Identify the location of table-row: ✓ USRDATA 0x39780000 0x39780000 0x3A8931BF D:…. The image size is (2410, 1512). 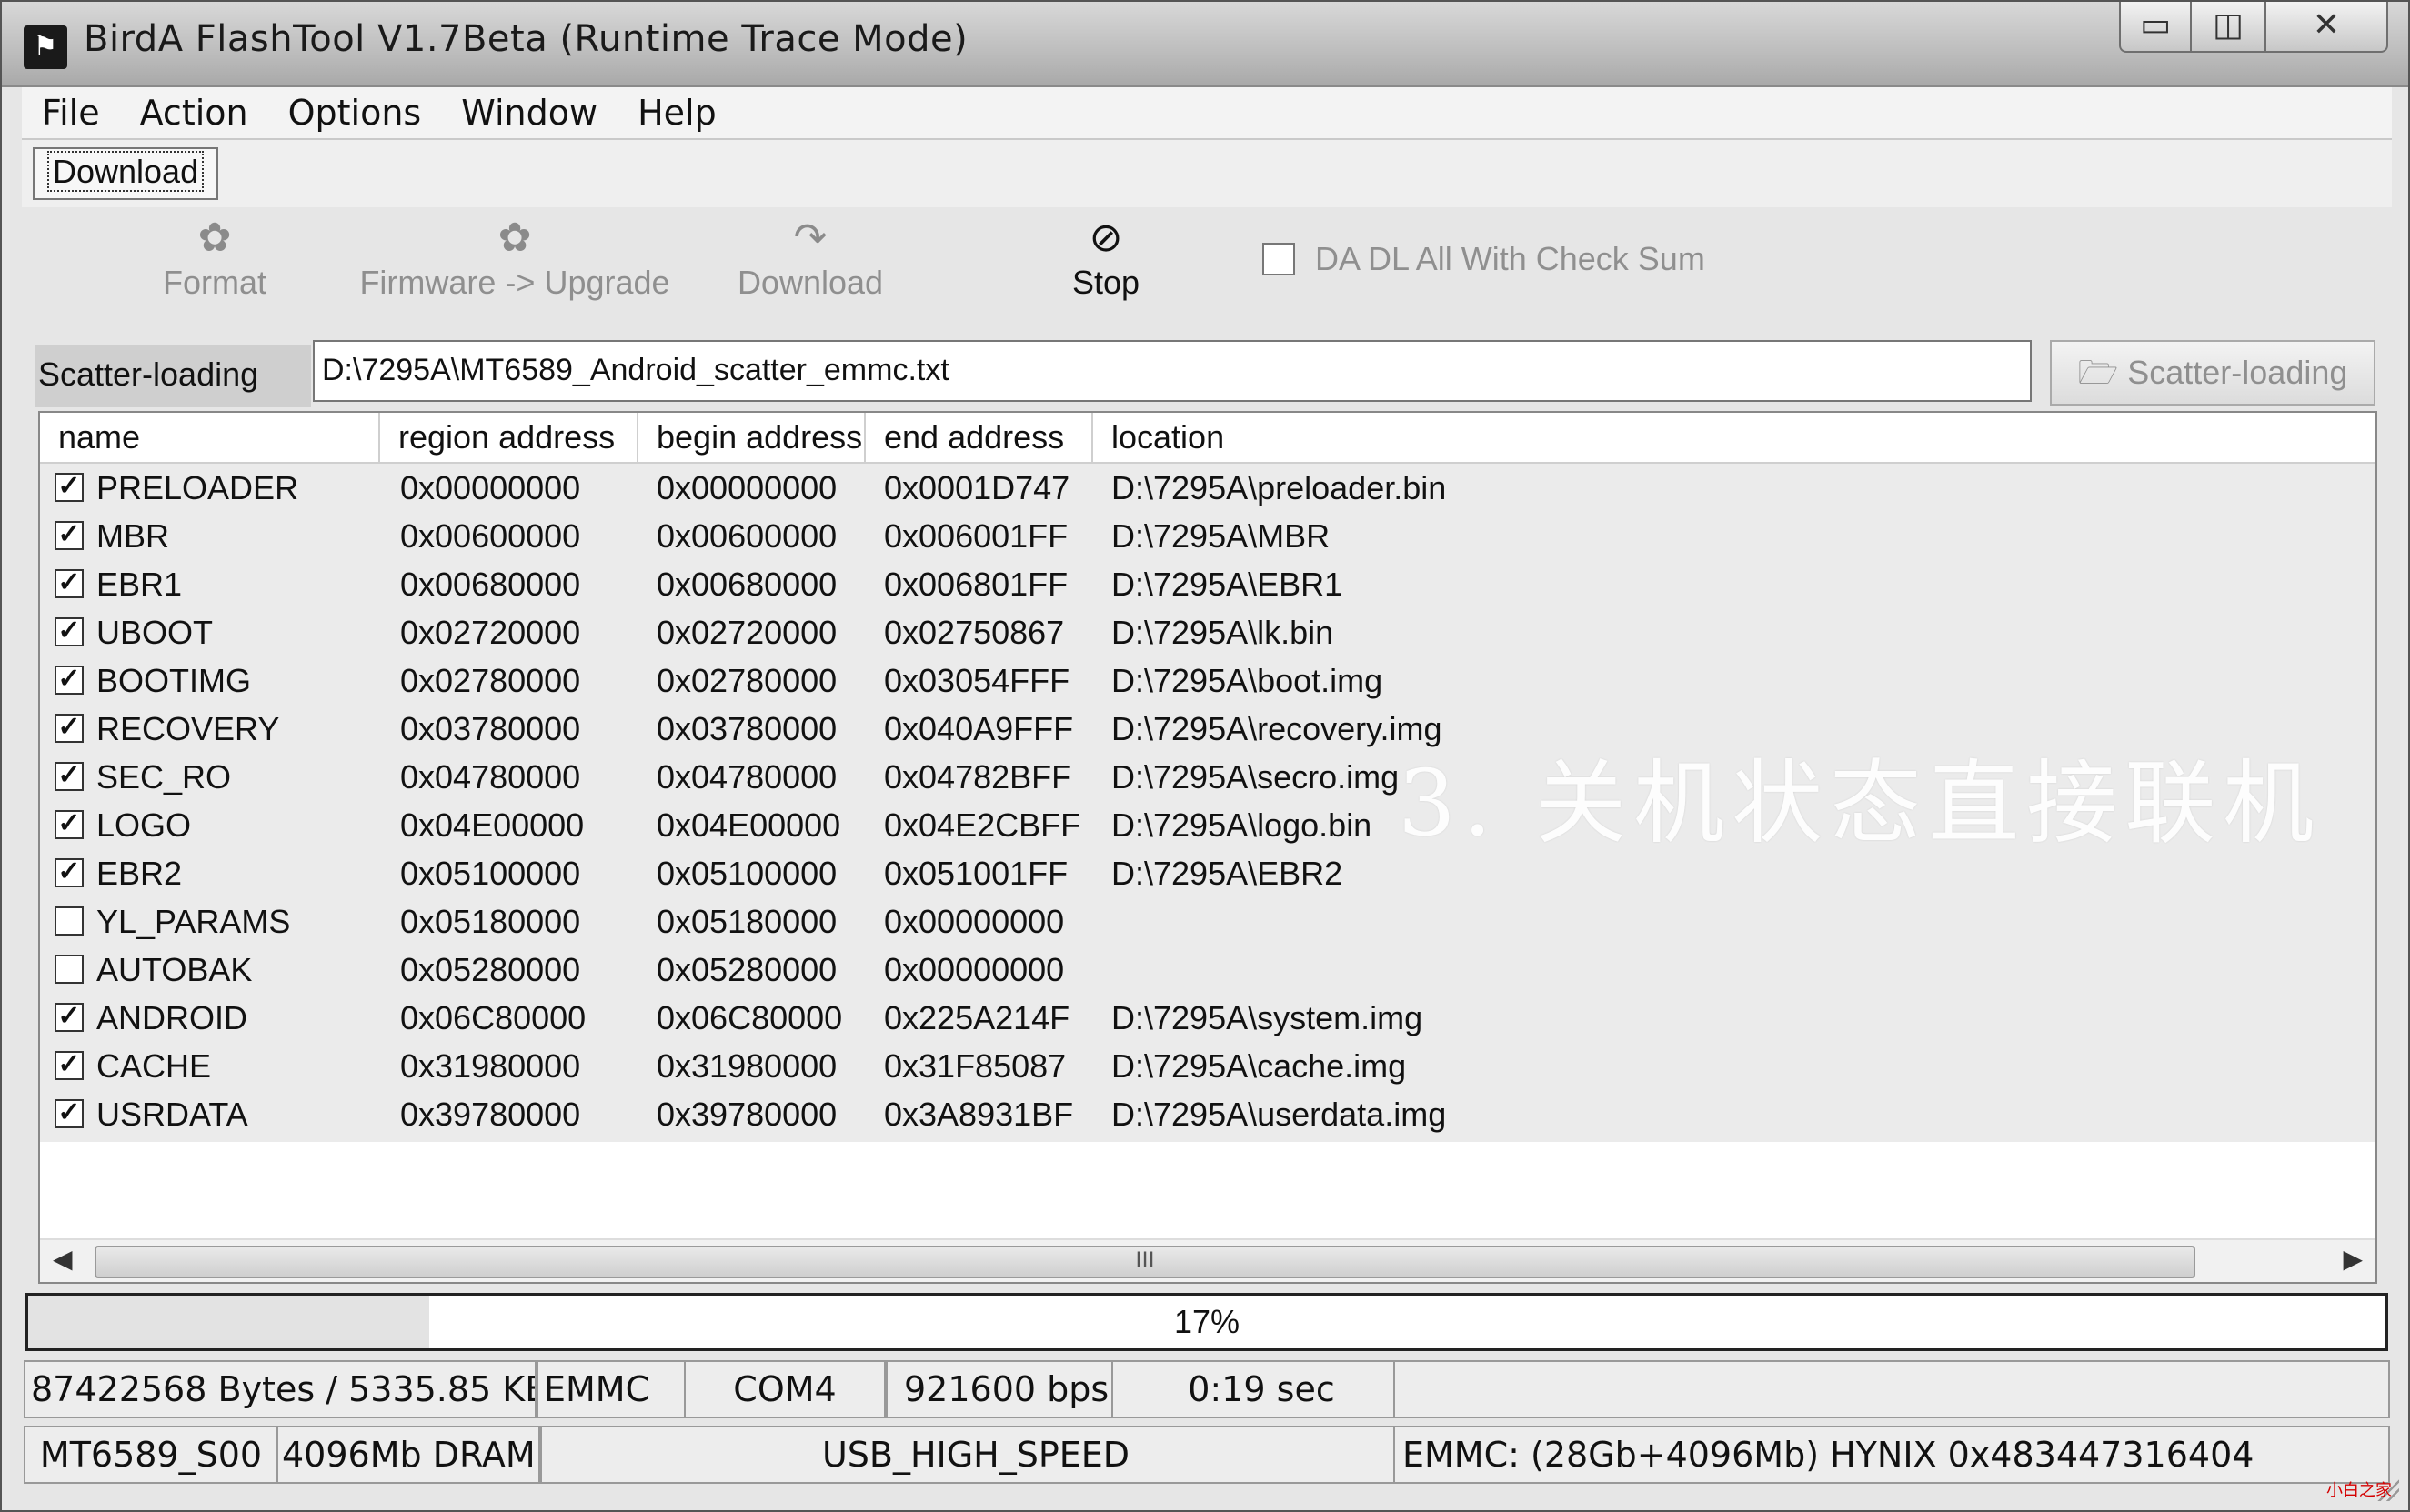
(1208, 1114).